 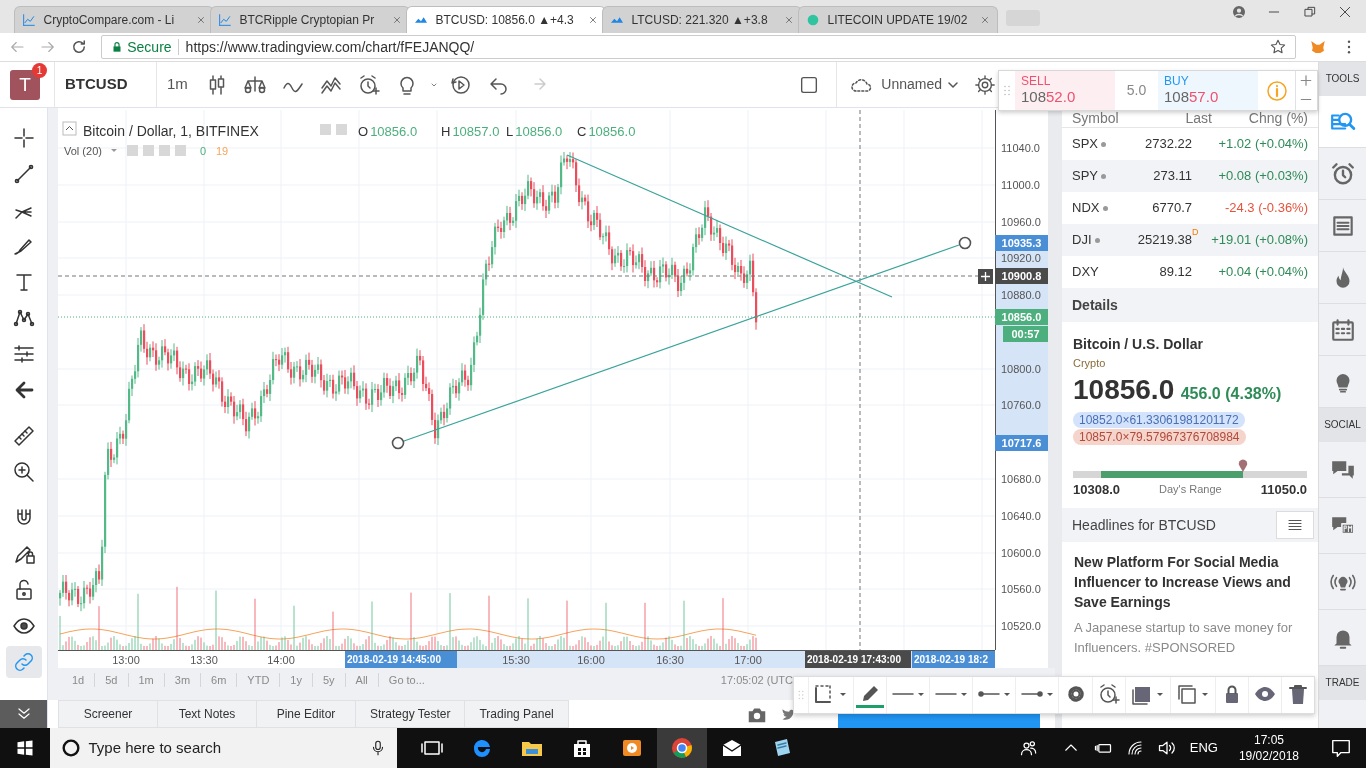 I want to click on collapse-toolbar-button, so click(x=23, y=714).